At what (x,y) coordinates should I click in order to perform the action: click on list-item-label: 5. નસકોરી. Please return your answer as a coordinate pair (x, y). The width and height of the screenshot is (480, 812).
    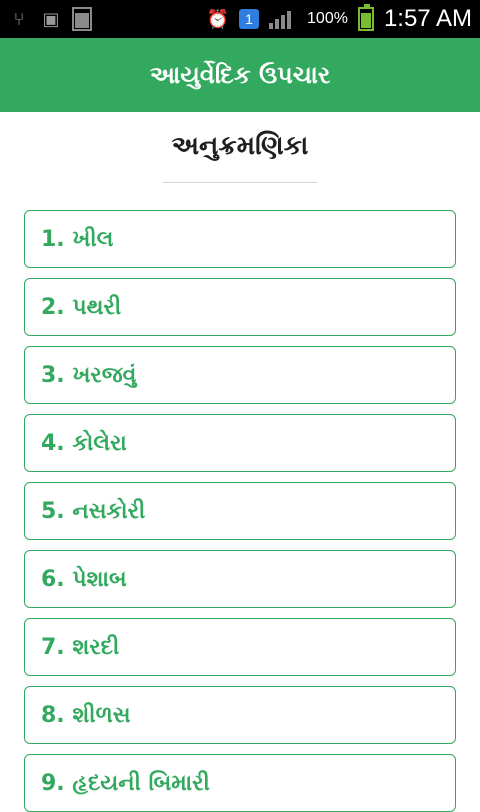
    Looking at the image, I should click on (93, 511).